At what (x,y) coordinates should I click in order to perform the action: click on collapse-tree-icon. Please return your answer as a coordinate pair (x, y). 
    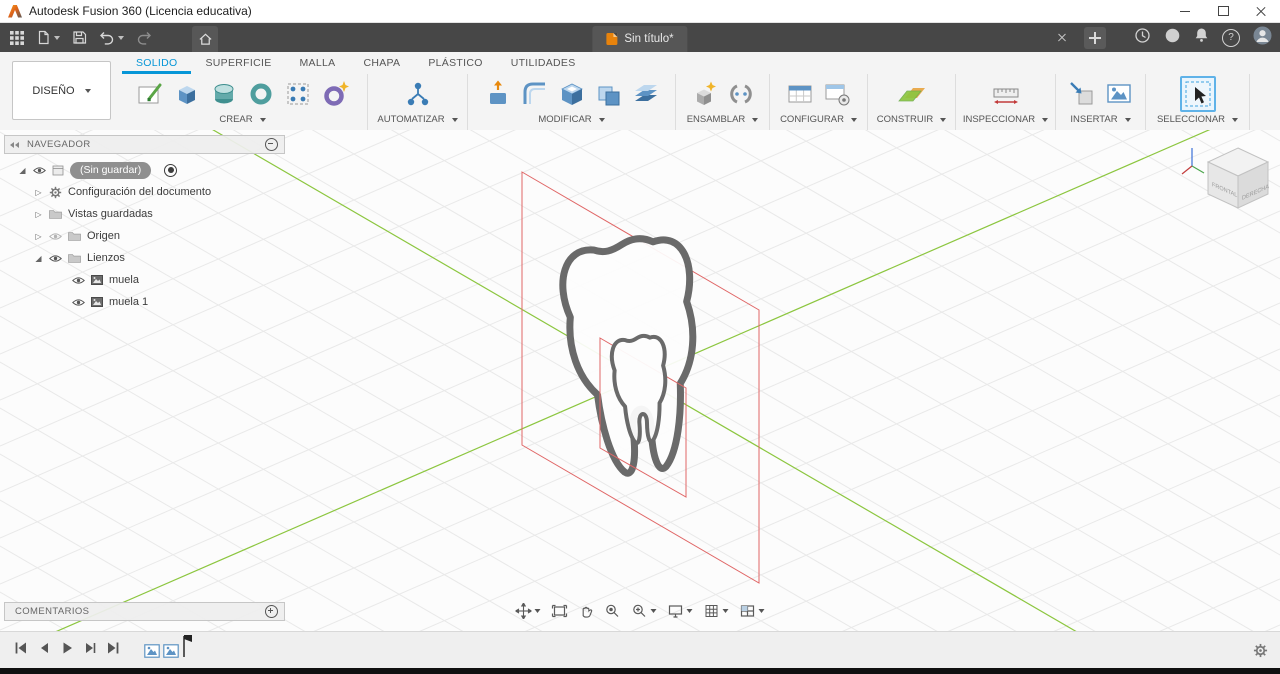
    Looking at the image, I should click on (271, 144).